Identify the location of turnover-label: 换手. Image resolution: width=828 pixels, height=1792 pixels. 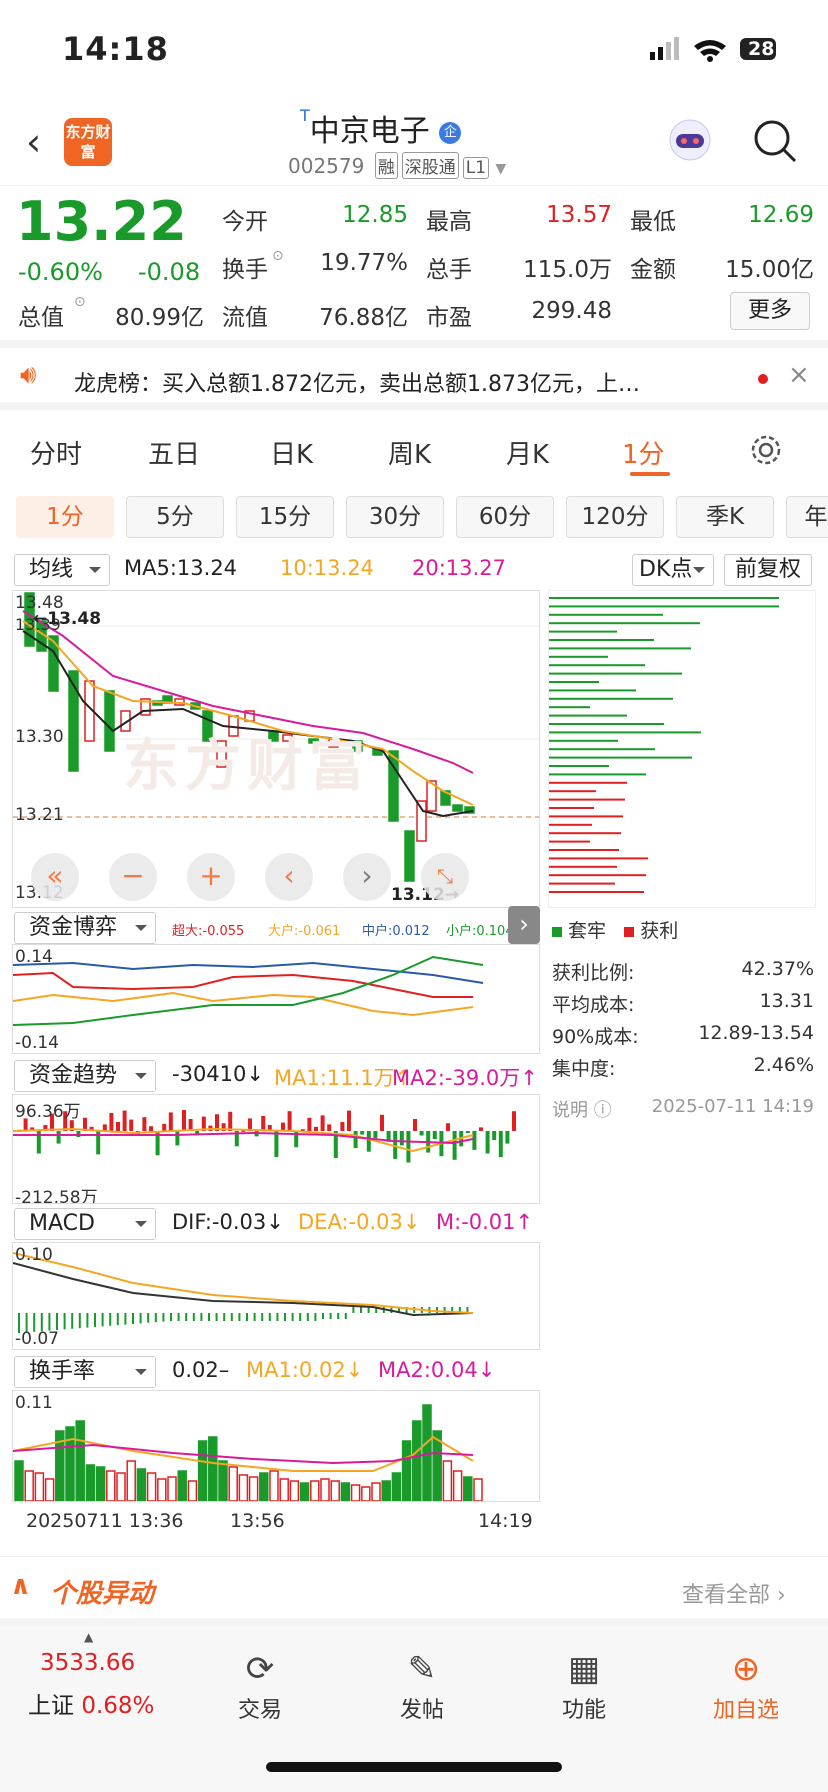
(245, 270).